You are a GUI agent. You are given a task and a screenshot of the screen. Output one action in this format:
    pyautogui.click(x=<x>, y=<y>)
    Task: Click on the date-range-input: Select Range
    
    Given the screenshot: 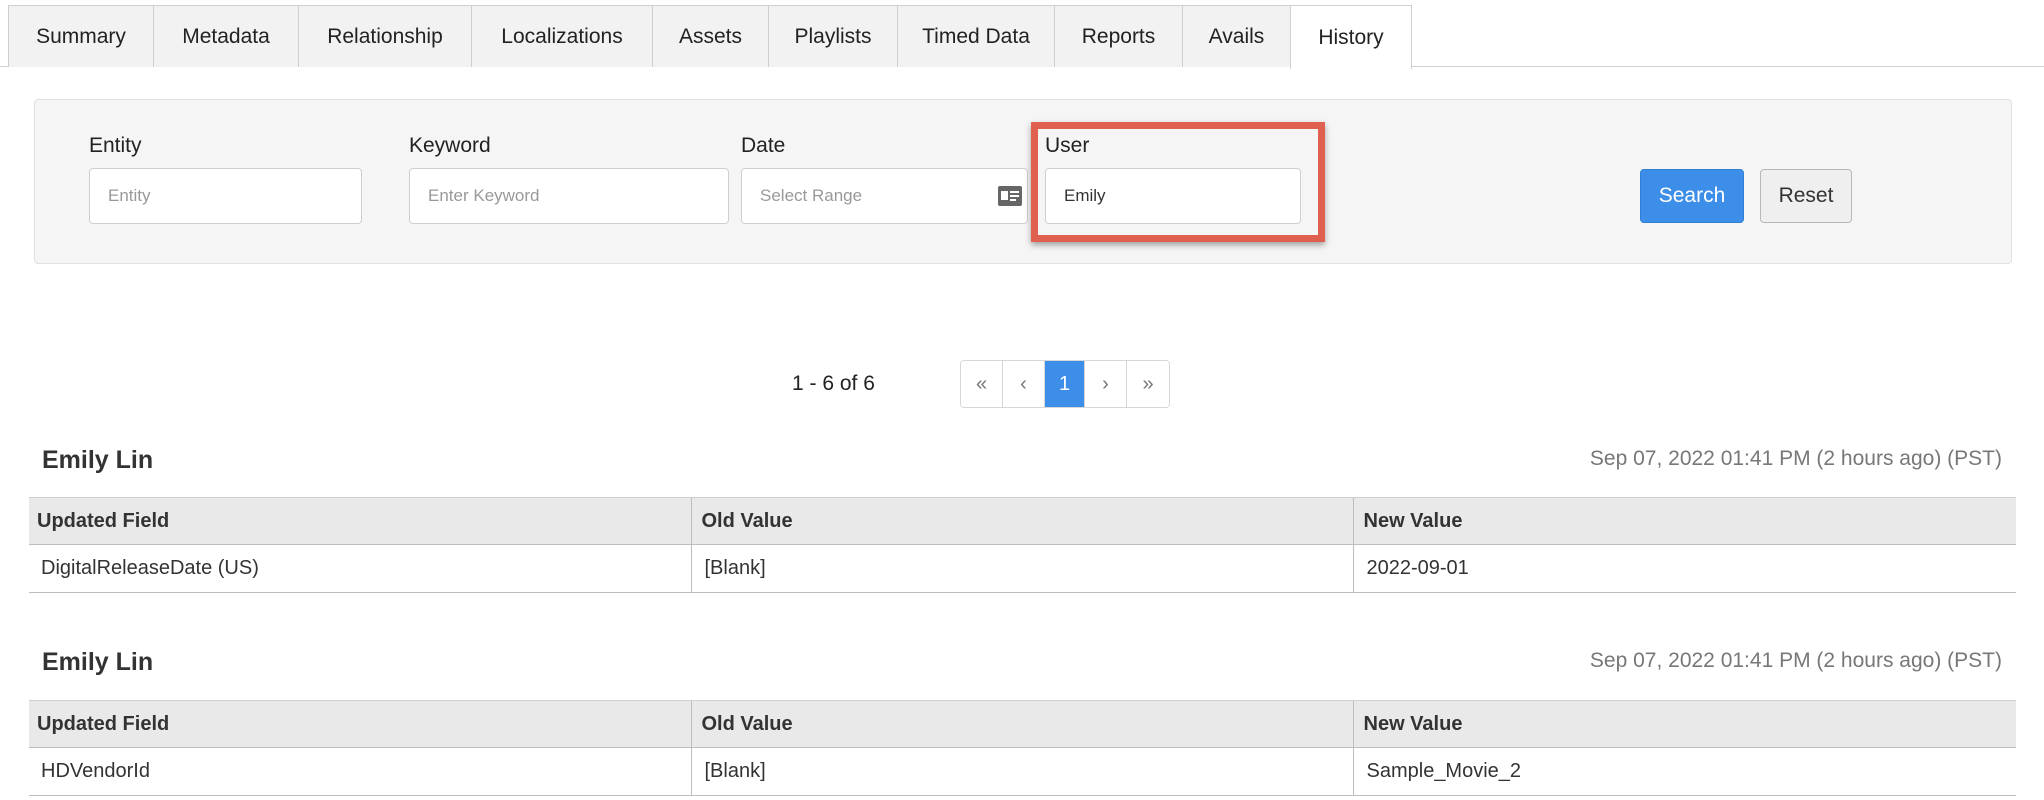 What is the action you would take?
    pyautogui.click(x=884, y=196)
    